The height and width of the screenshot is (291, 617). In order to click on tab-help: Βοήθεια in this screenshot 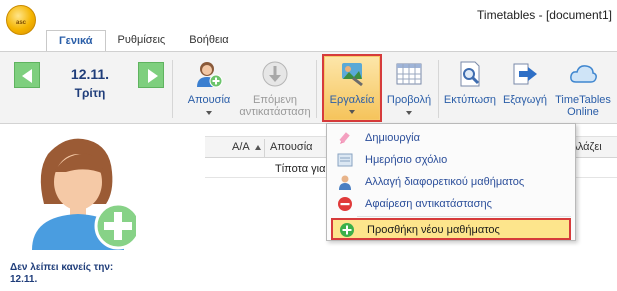, I will do `click(208, 41)`.